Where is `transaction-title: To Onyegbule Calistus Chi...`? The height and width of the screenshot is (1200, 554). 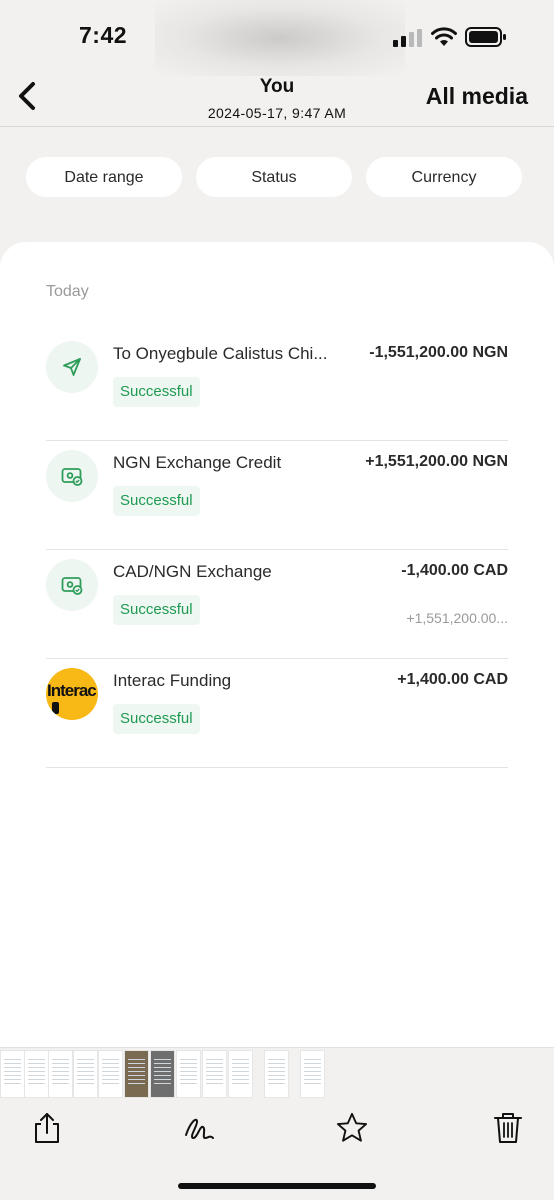 transaction-title: To Onyegbule Calistus Chi... is located at coordinates (220, 353).